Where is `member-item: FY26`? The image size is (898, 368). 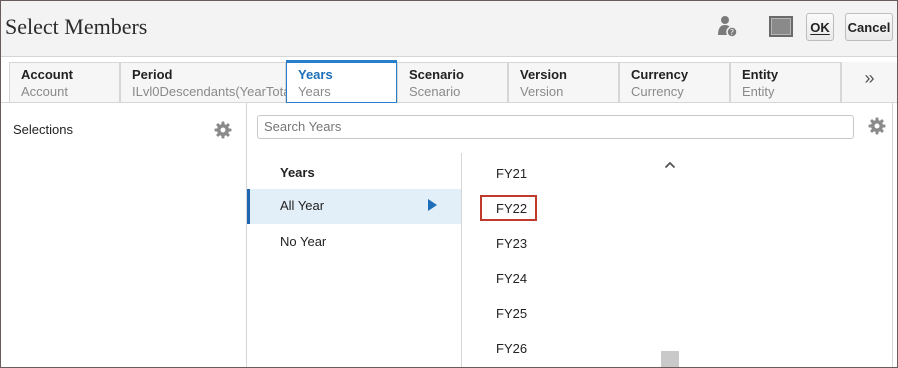 member-item: FY26 is located at coordinates (511, 348).